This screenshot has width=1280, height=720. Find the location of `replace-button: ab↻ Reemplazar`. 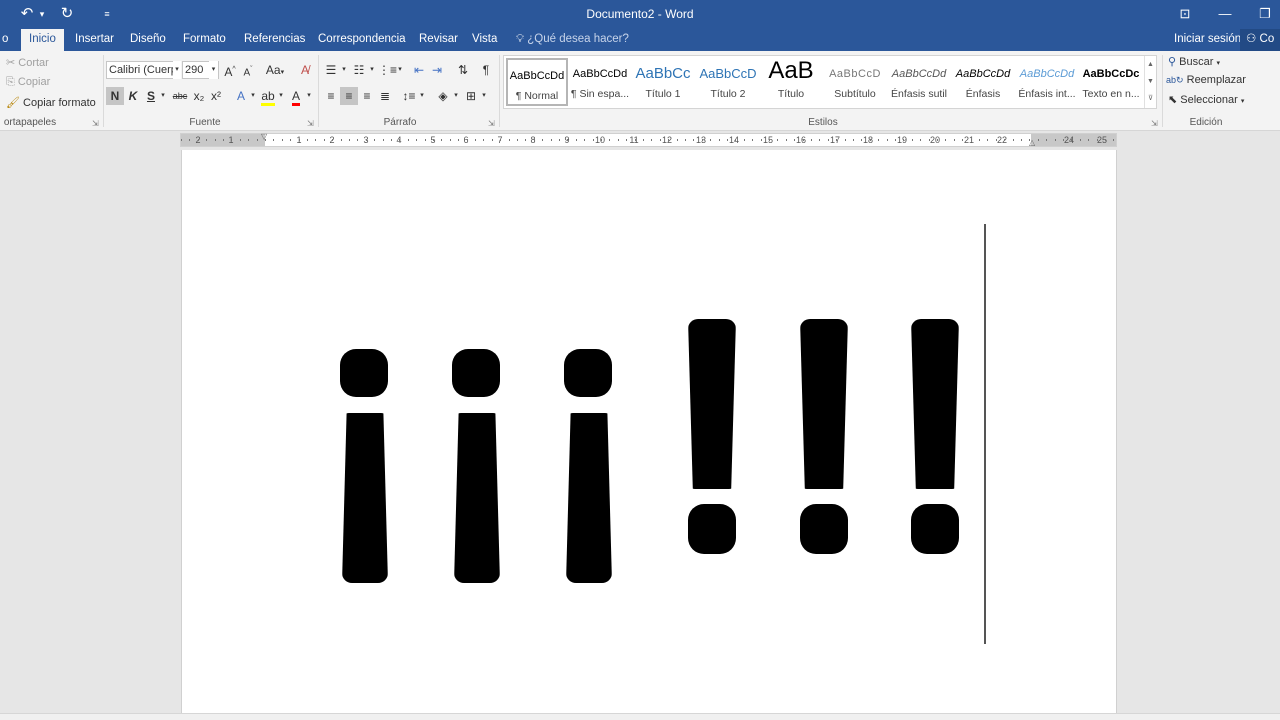

replace-button: ab↻ Reemplazar is located at coordinates (1206, 80).